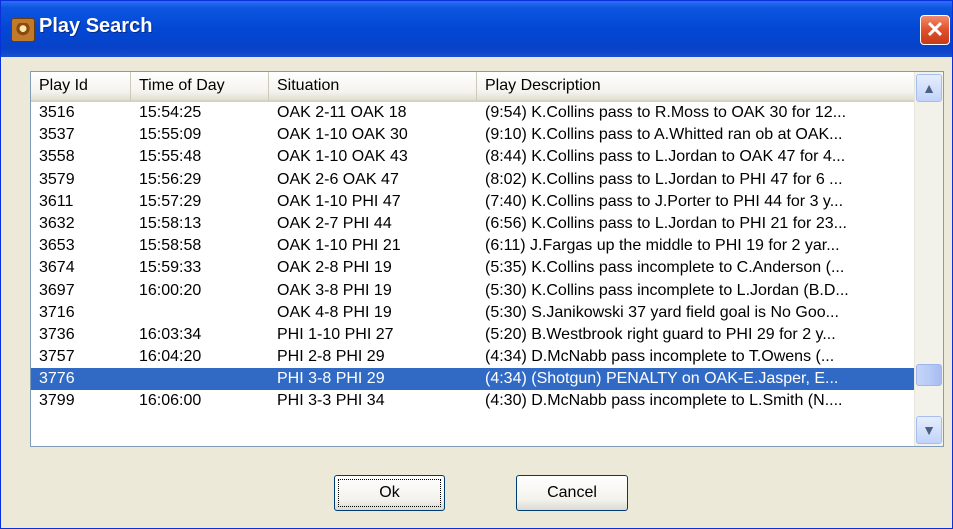 Image resolution: width=953 pixels, height=529 pixels. Describe the element at coordinates (170, 223) in the screenshot. I see `time-of-day-cell: 15:58:13` at that location.